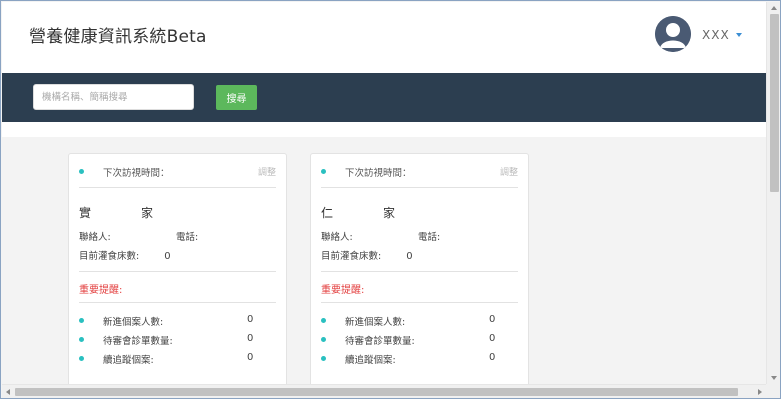 The width and height of the screenshot is (781, 399). What do you see at coordinates (773, 391) in the screenshot?
I see `scrollbar-corner` at bounding box center [773, 391].